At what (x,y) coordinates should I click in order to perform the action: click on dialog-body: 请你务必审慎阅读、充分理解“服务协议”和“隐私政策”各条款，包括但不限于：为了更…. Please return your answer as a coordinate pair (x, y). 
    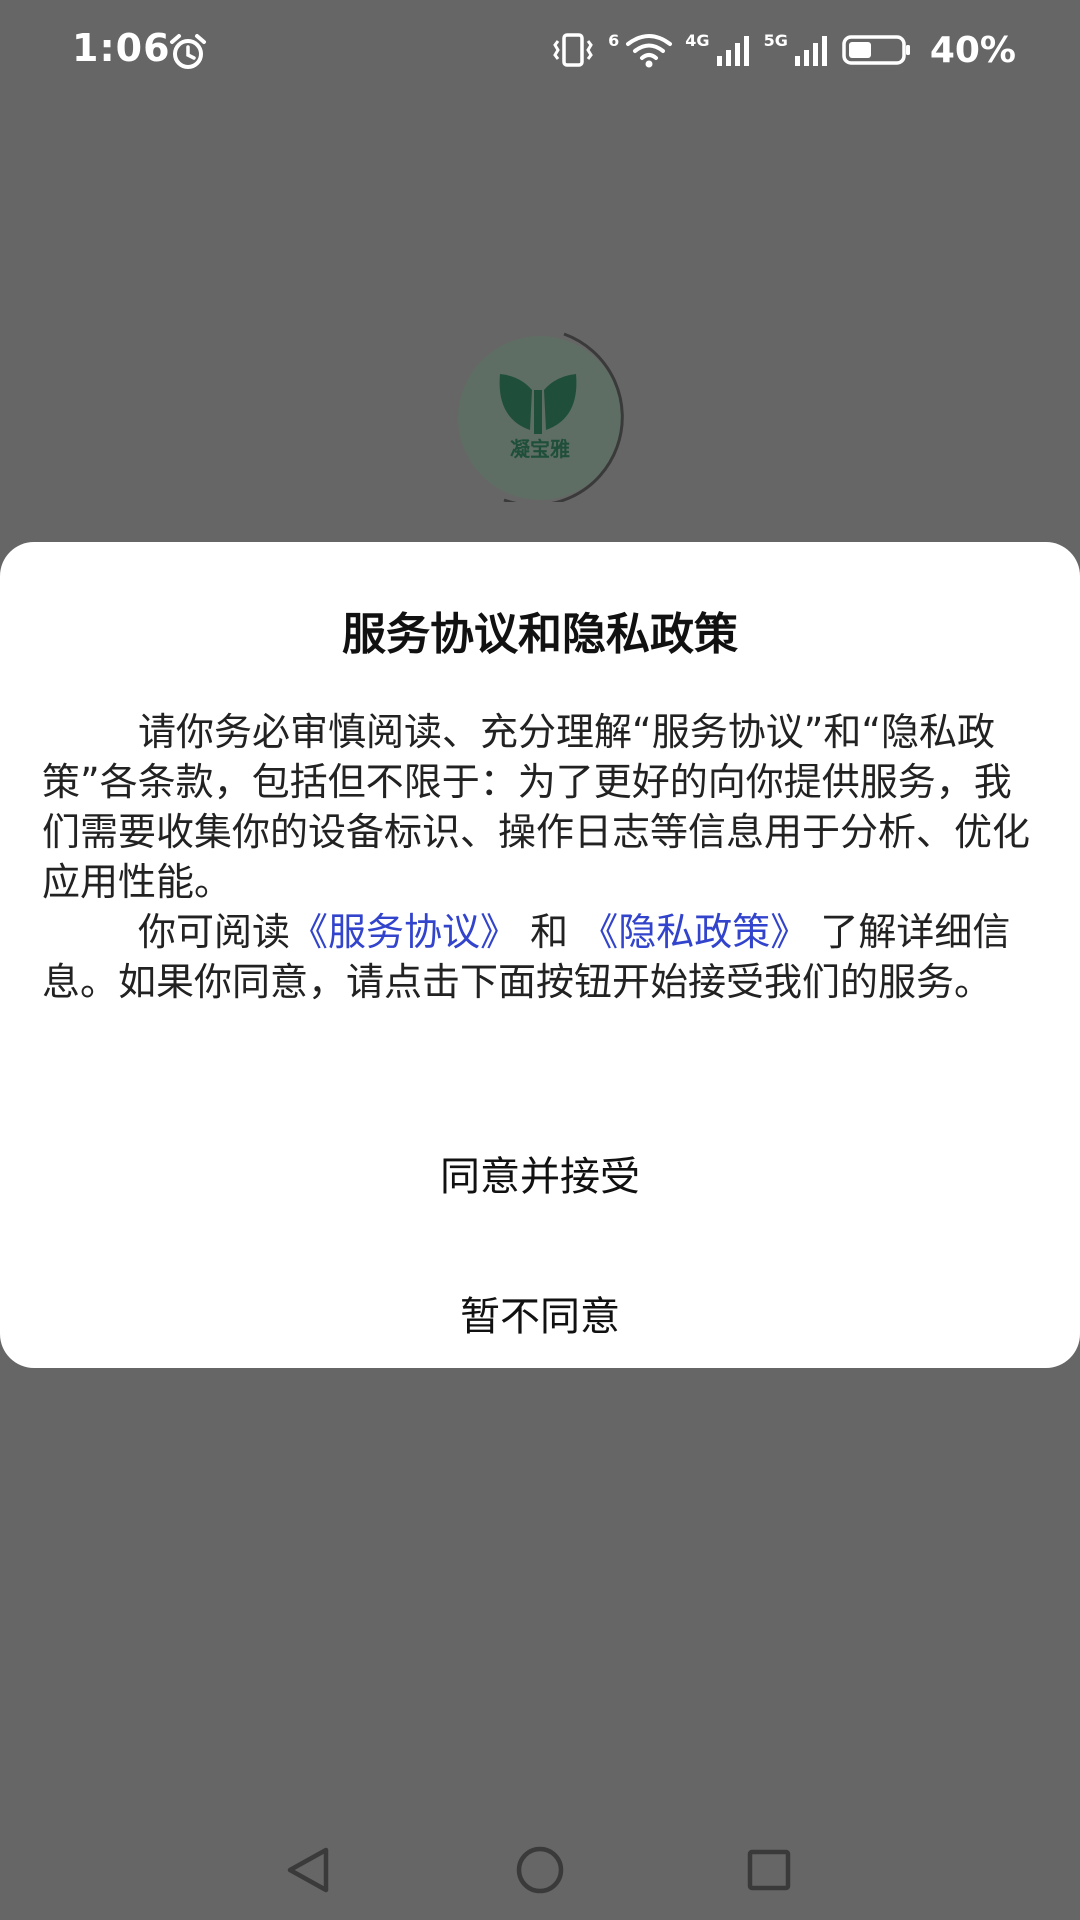
    Looking at the image, I should click on (542, 857).